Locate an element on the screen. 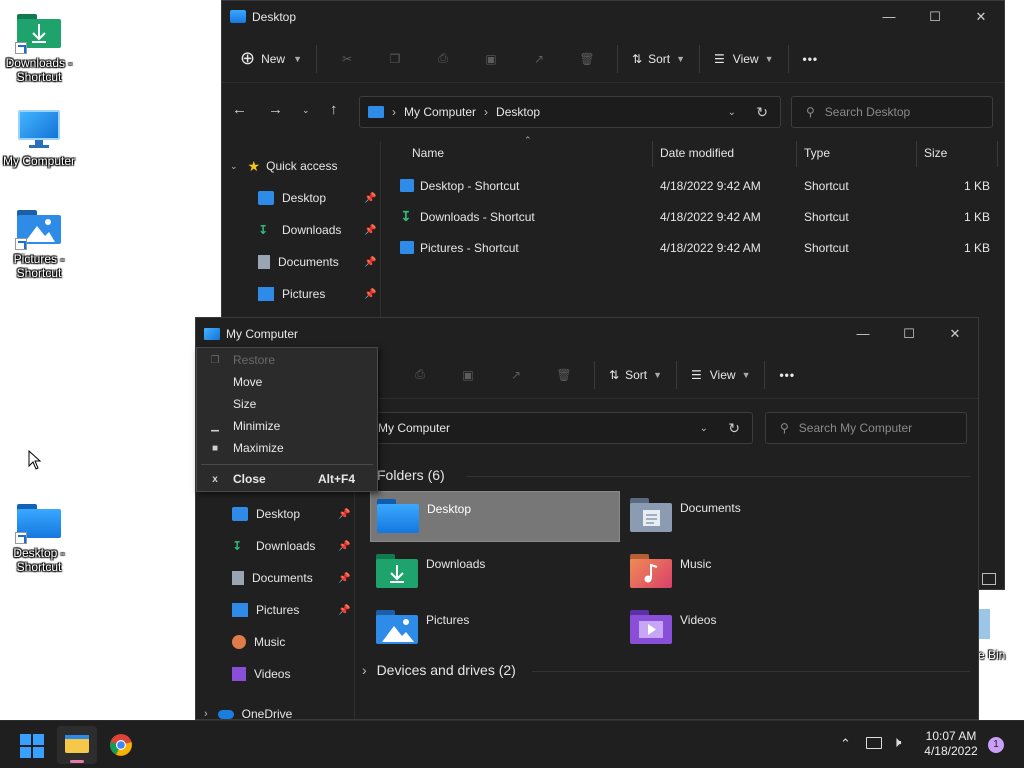  menu-item-size: Size is located at coordinates (287, 404).